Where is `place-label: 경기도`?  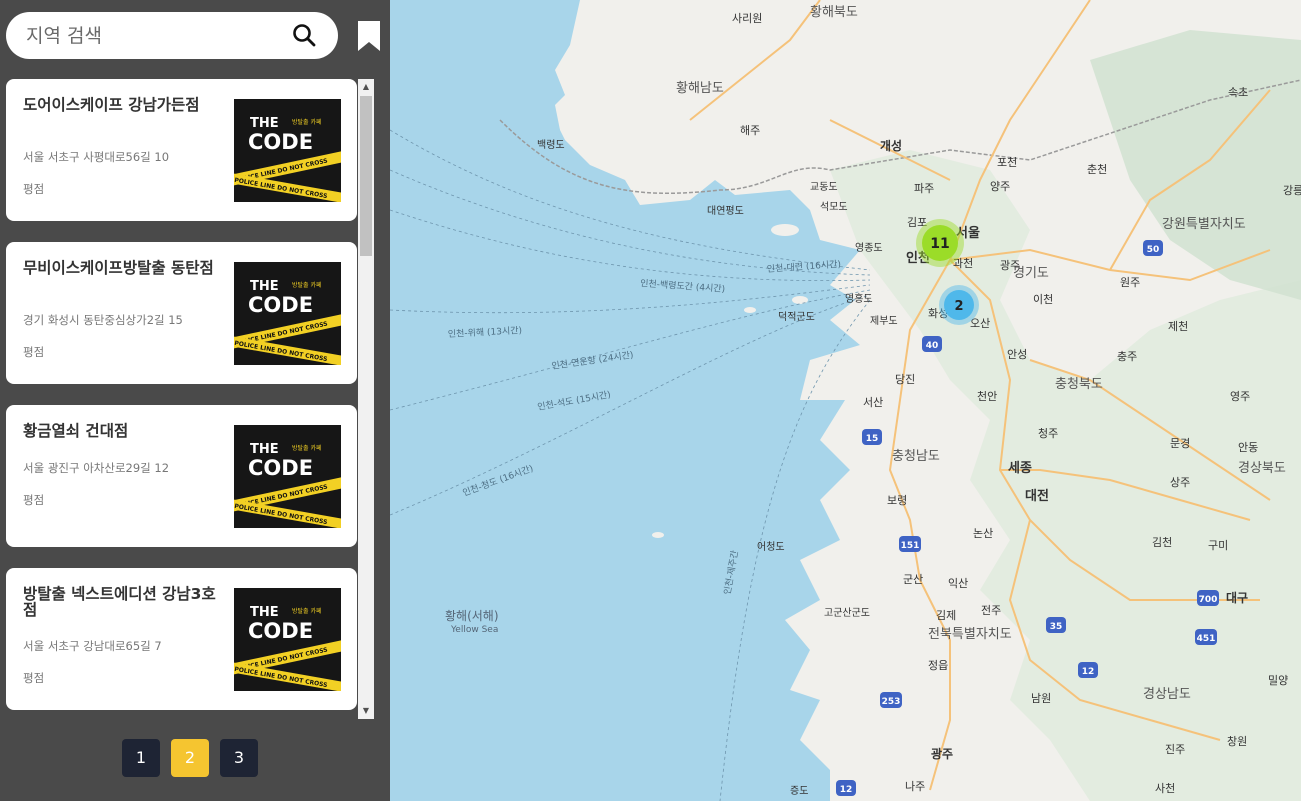 place-label: 경기도 is located at coordinates (1031, 273).